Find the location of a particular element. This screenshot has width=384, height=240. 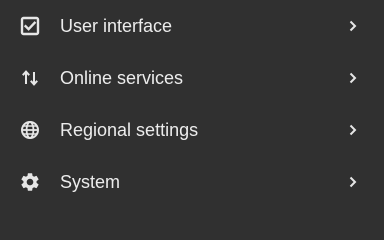

menu-item-label: System is located at coordinates (90, 182).